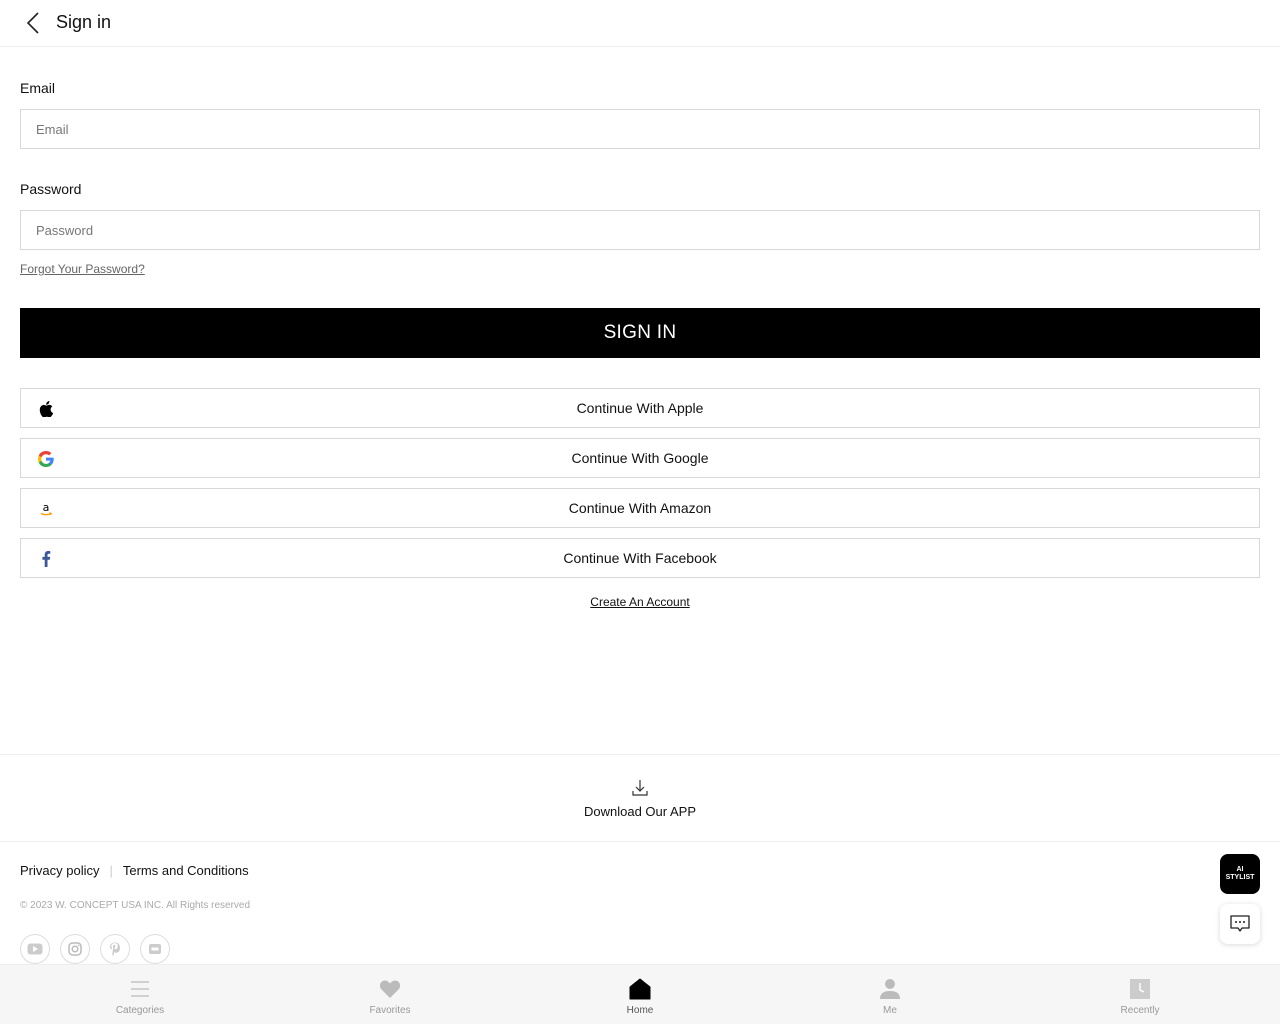  What do you see at coordinates (640, 230) in the screenshot?
I see `password-field` at bounding box center [640, 230].